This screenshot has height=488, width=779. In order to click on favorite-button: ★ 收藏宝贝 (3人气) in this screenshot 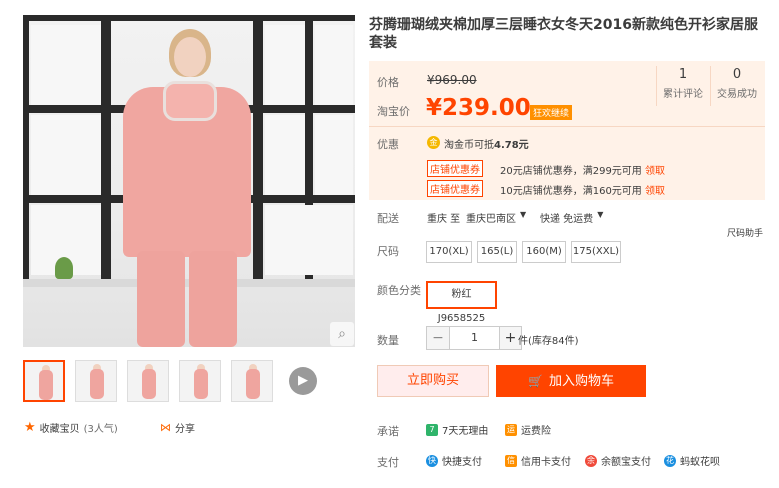, I will do `click(71, 427)`.